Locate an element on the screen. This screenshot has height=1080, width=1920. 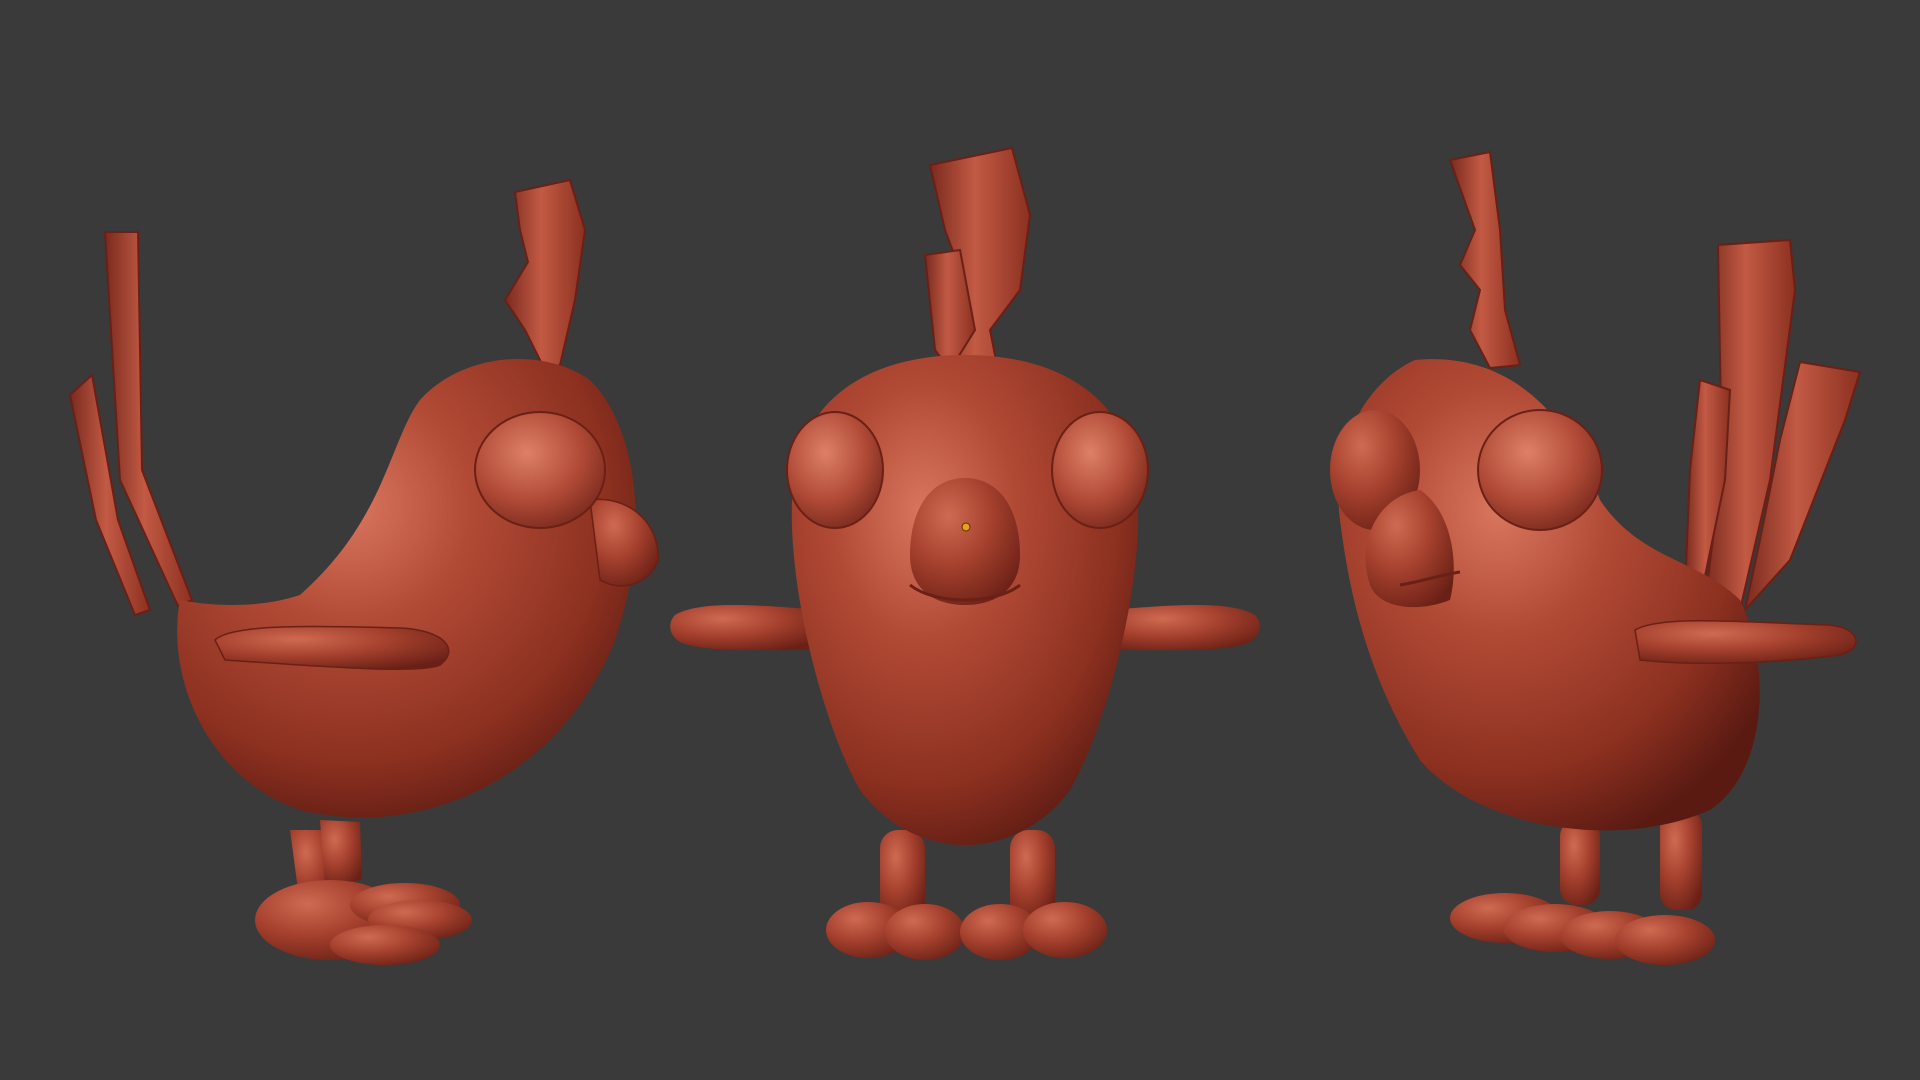
eye-right is located at coordinates (1100, 470).